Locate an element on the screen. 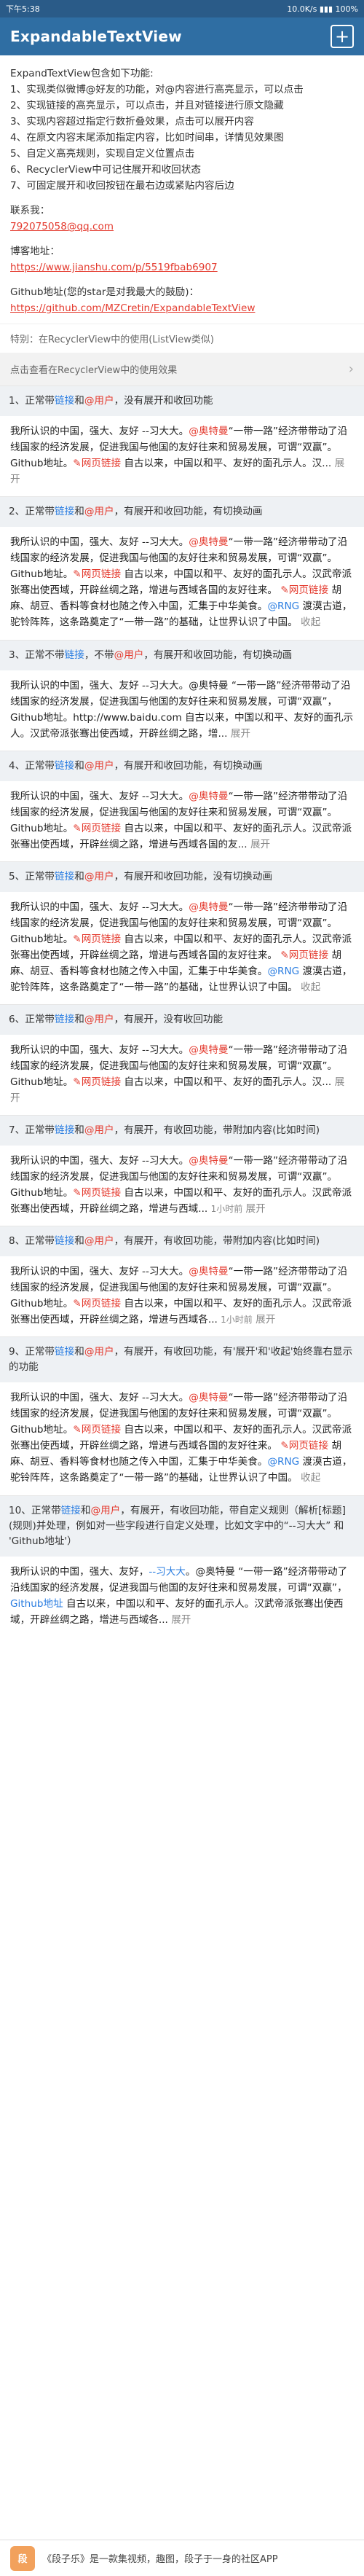 This screenshot has width=364, height=2576. app-title: ExpandableTextView is located at coordinates (96, 36).